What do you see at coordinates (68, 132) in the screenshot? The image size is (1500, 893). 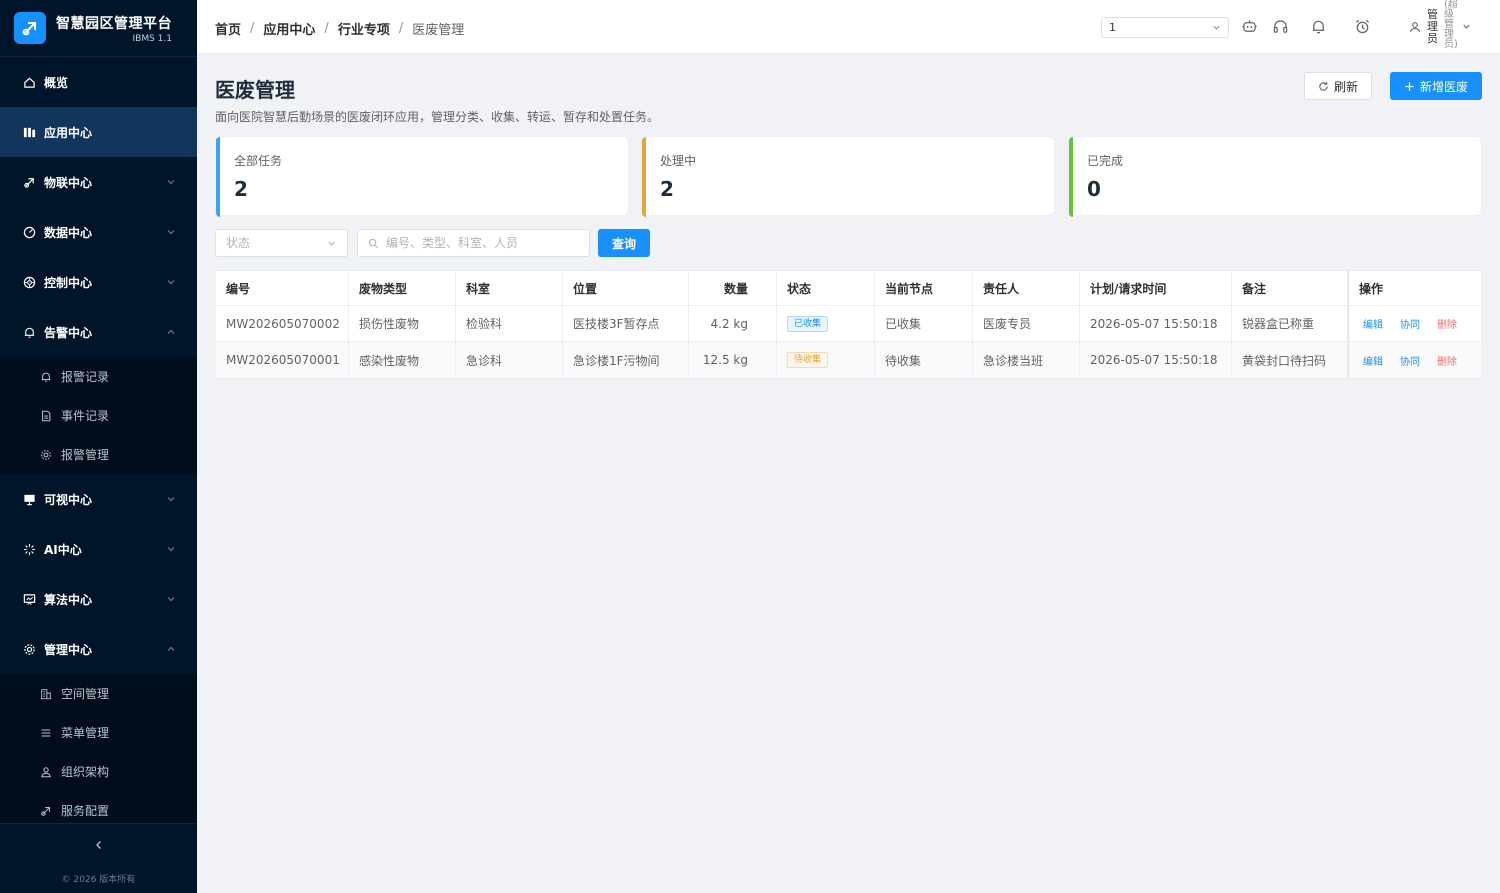 I see `sidebar-item-label: 应用中心` at bounding box center [68, 132].